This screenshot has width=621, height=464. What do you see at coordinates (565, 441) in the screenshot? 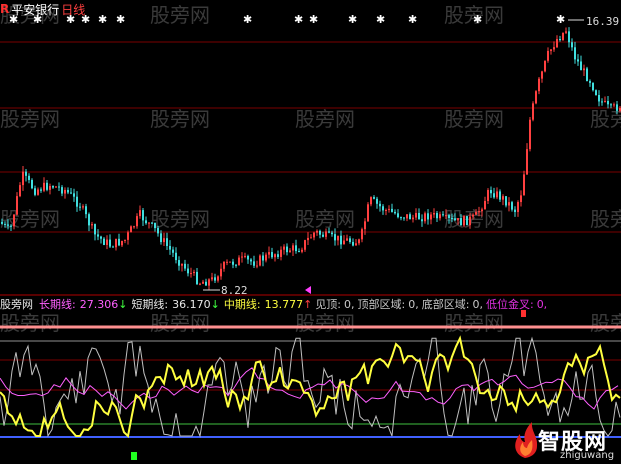
I see `site-logo: 智股网 zhiguwang` at bounding box center [565, 441].